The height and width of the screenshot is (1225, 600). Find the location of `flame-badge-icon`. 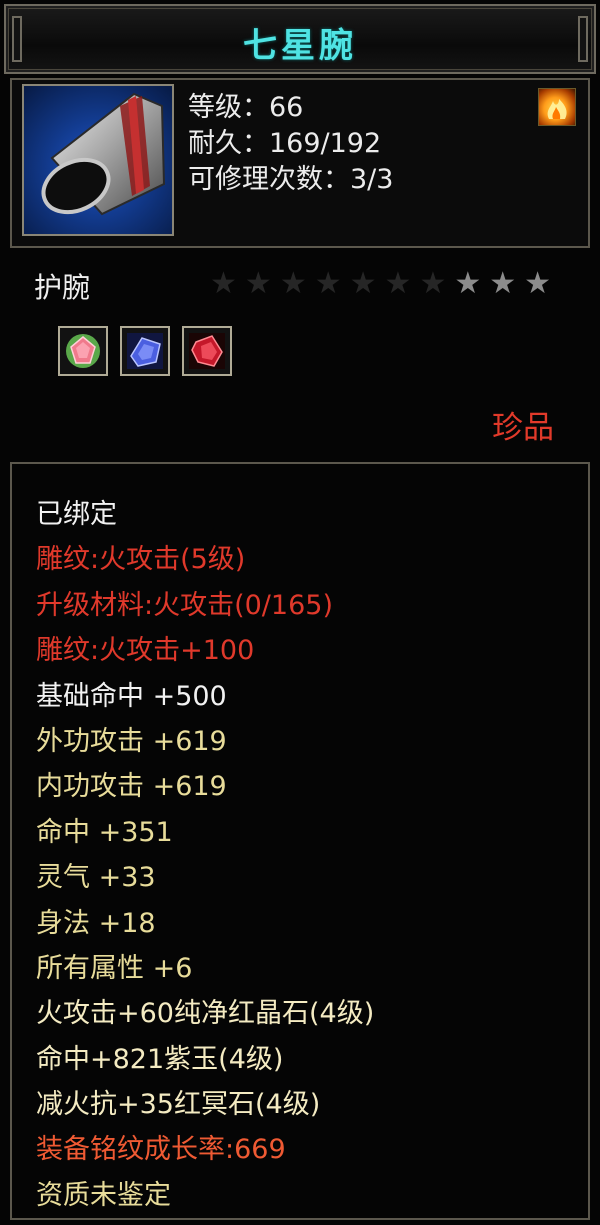

flame-badge-icon is located at coordinates (557, 107).